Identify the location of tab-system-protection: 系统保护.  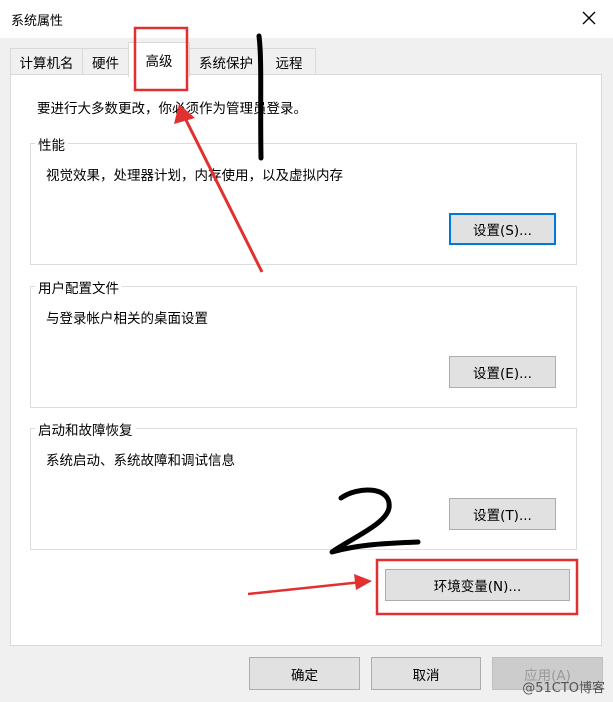
(226, 61).